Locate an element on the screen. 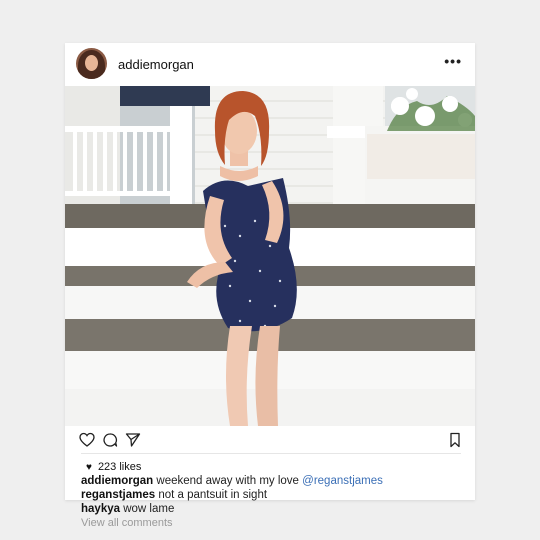 Image resolution: width=540 pixels, height=540 pixels. divider is located at coordinates (271, 453).